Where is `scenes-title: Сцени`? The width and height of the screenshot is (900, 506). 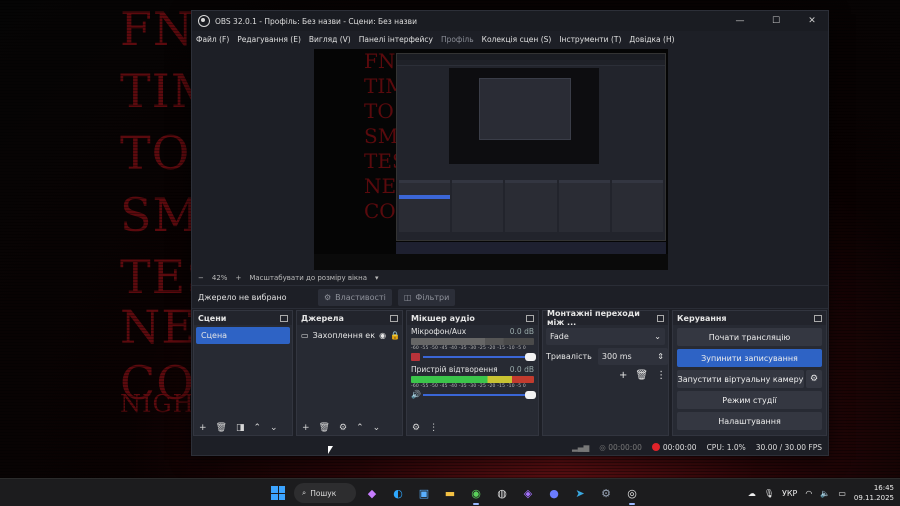 scenes-title: Сцени is located at coordinates (212, 318).